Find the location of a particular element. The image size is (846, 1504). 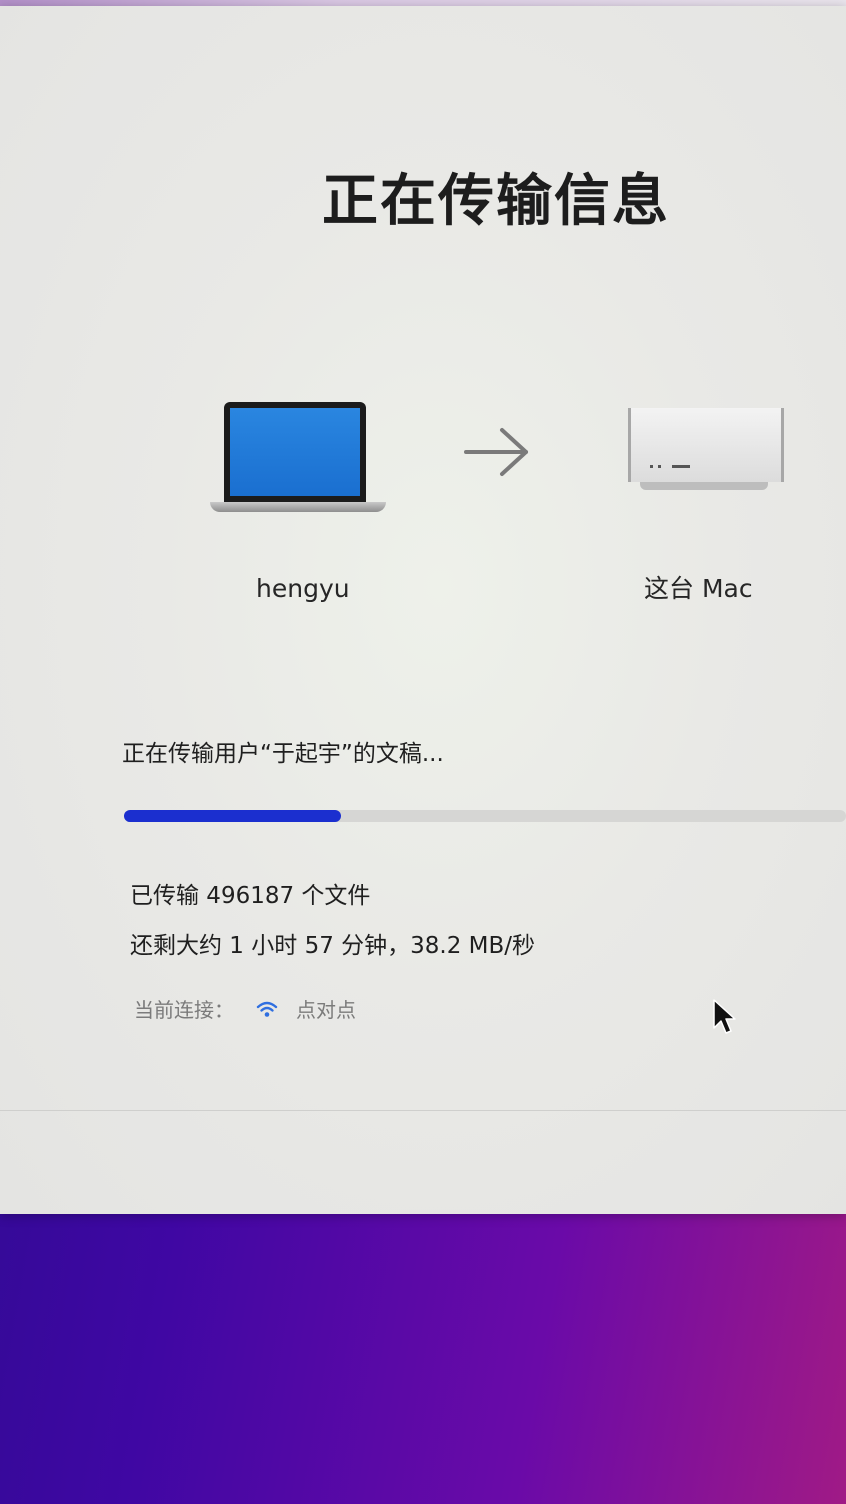

connection-label: 当前连接： is located at coordinates (184, 1010).